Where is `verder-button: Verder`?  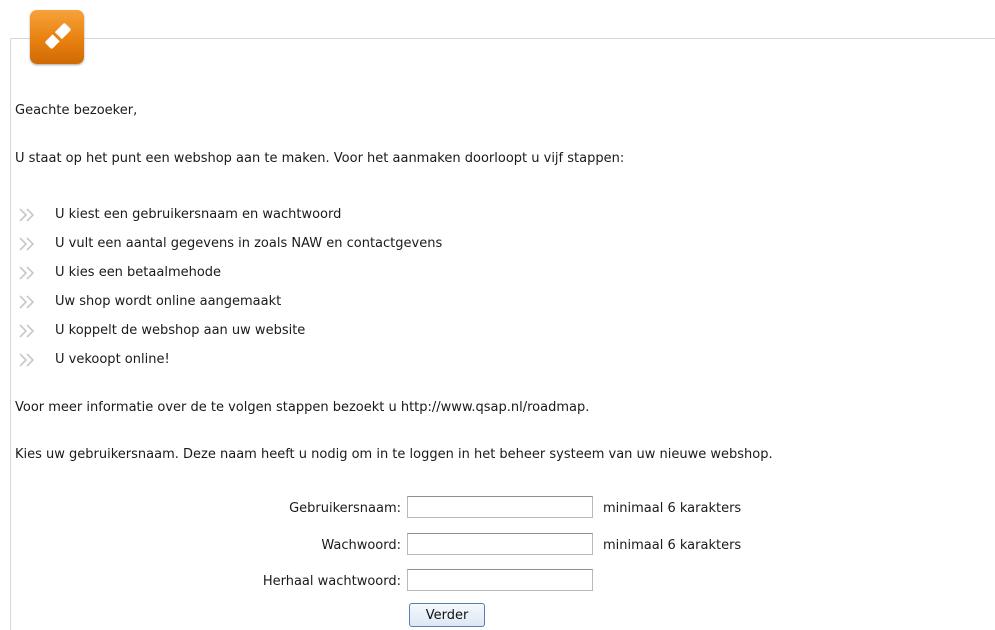 verder-button: Verder is located at coordinates (447, 615).